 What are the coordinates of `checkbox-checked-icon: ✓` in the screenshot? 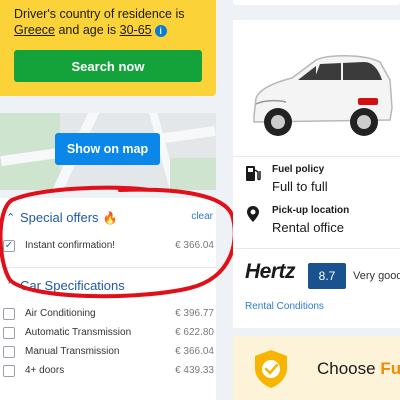 It's located at (9, 246).